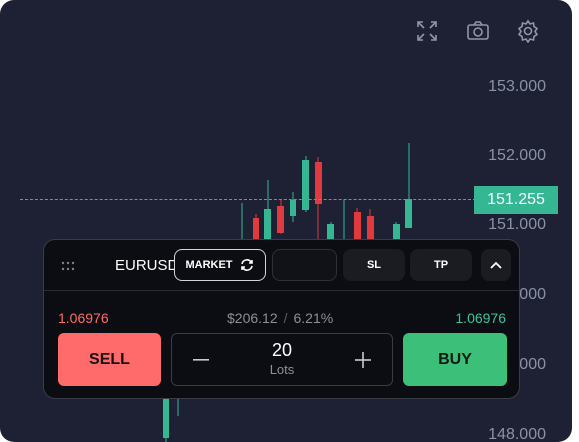 Image resolution: width=579 pixels, height=442 pixels. I want to click on plus-icon, so click(363, 360).